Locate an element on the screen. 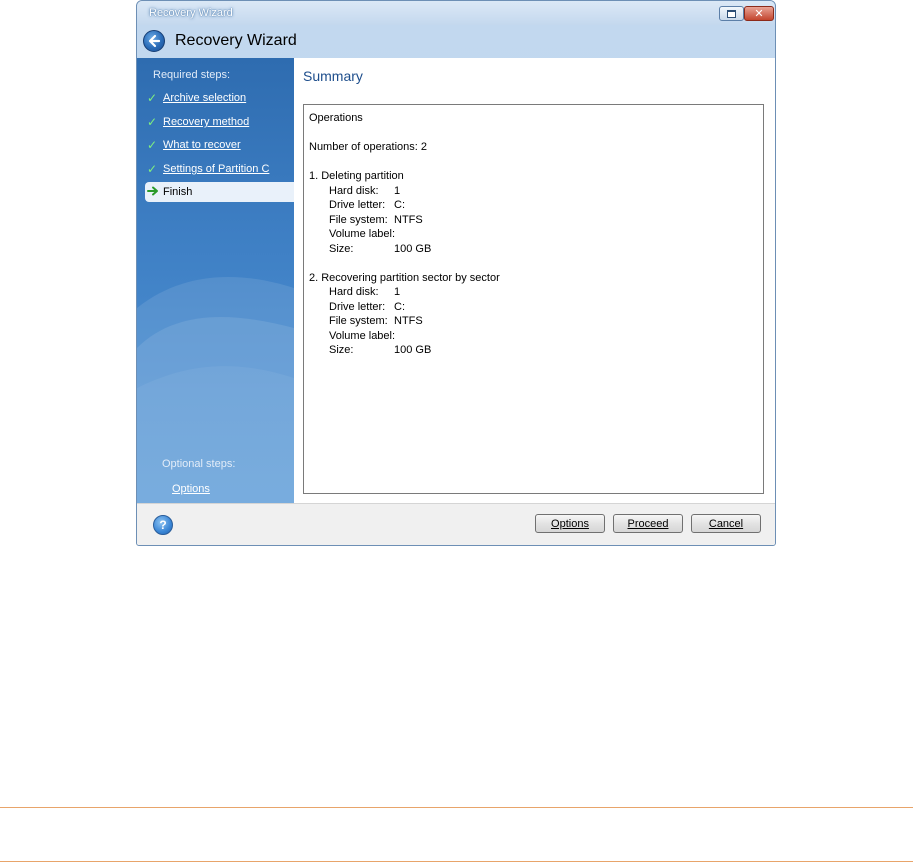 Image resolution: width=913 pixels, height=863 pixels. wizard-header: Recovery Wizard is located at coordinates (456, 41).